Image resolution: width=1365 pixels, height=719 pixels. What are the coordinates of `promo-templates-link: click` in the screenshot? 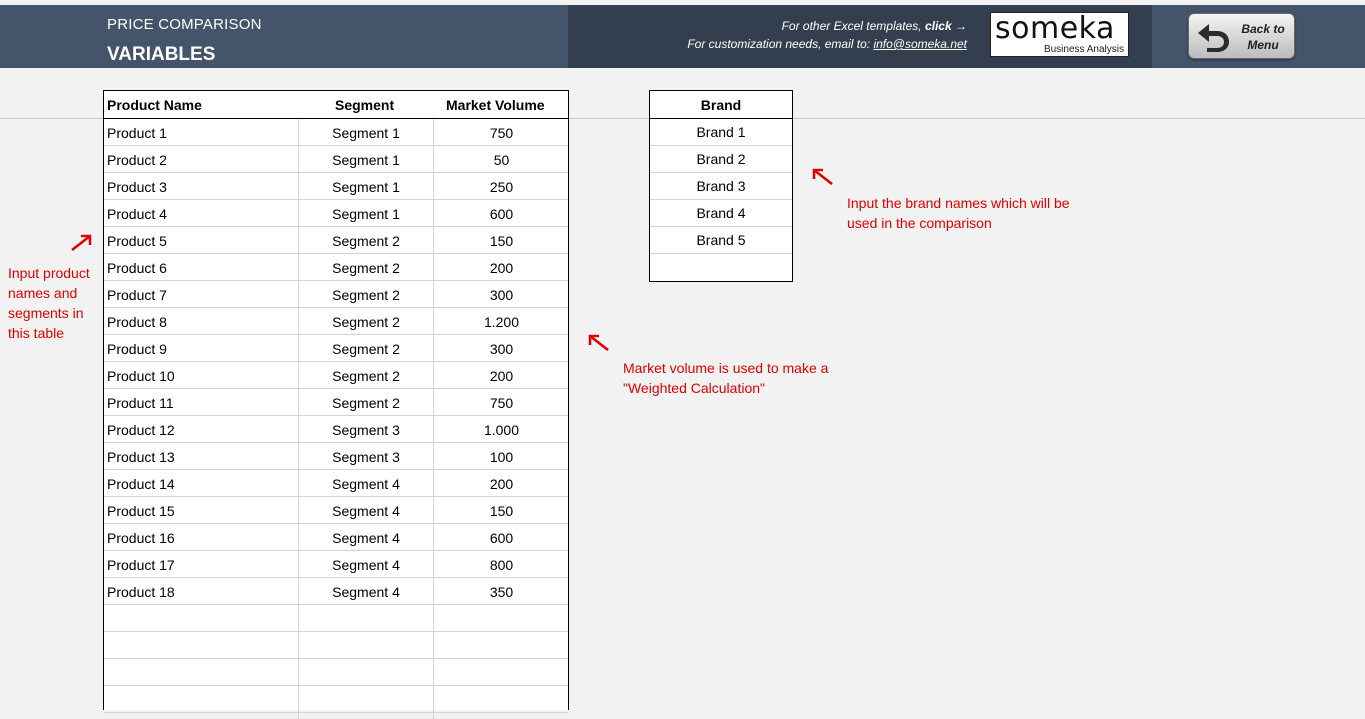 It's located at (938, 26).